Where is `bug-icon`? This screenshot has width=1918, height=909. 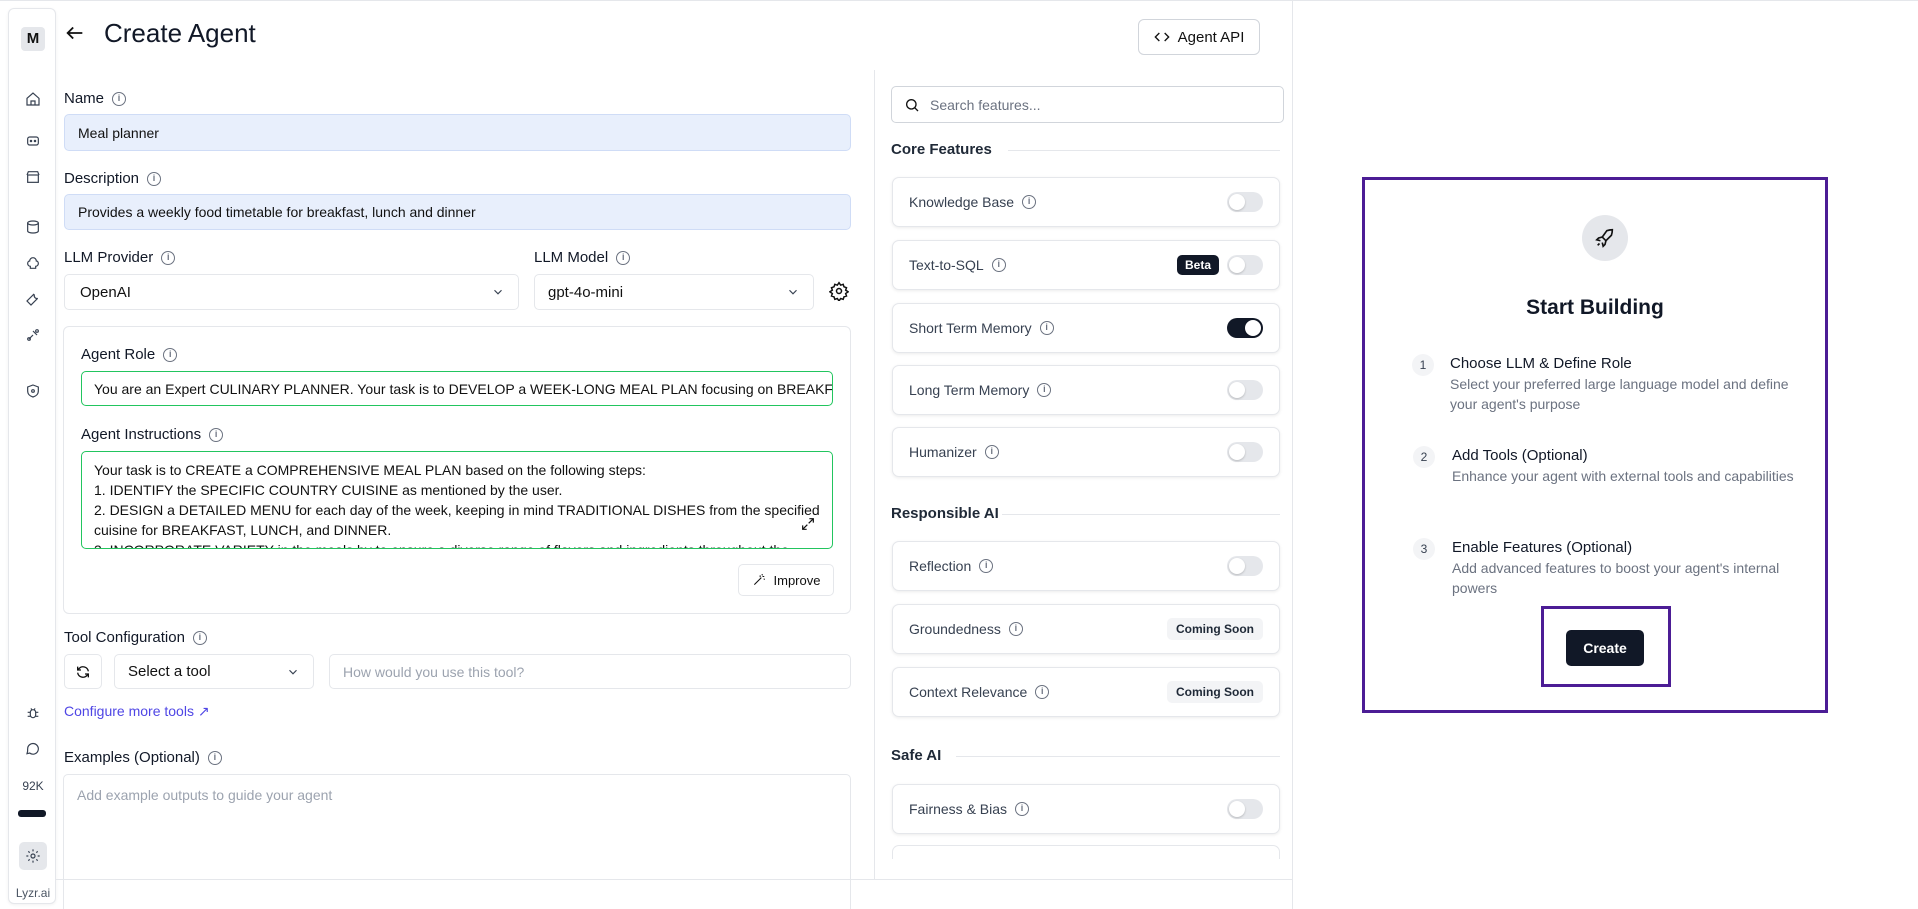 bug-icon is located at coordinates (33, 713).